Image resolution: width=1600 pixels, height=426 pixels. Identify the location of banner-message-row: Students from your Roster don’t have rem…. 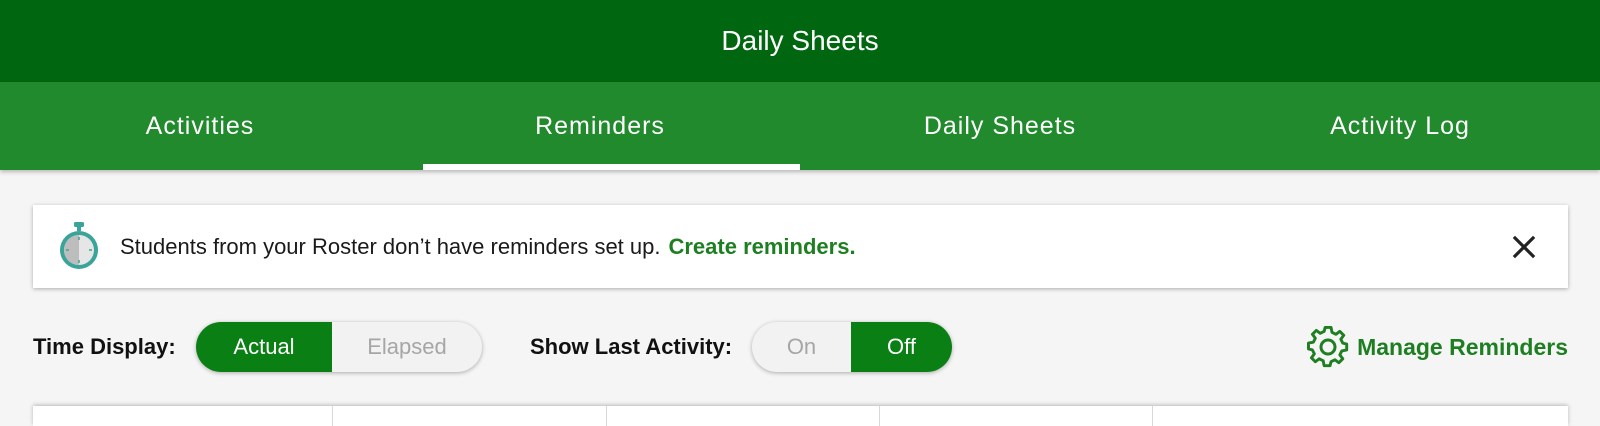
(488, 246).